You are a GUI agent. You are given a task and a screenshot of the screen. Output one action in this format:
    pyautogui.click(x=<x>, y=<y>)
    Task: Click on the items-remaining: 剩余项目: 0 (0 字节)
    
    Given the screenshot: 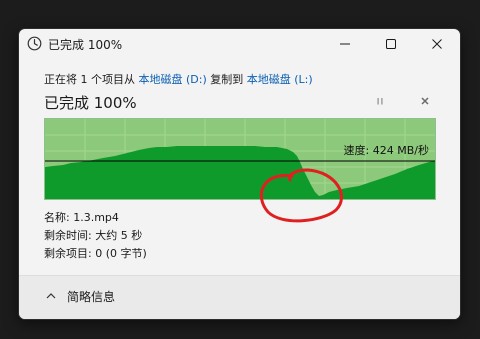 What is the action you would take?
    pyautogui.click(x=95, y=253)
    